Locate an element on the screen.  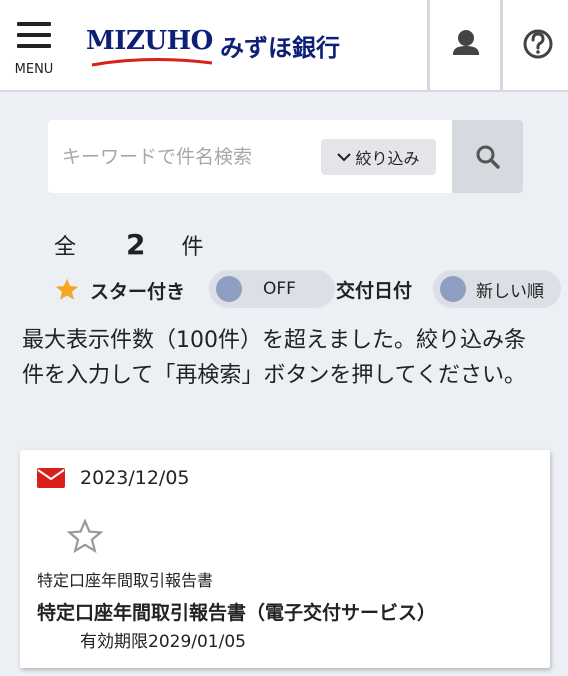
star-filter: スター付き is located at coordinates (119, 290).